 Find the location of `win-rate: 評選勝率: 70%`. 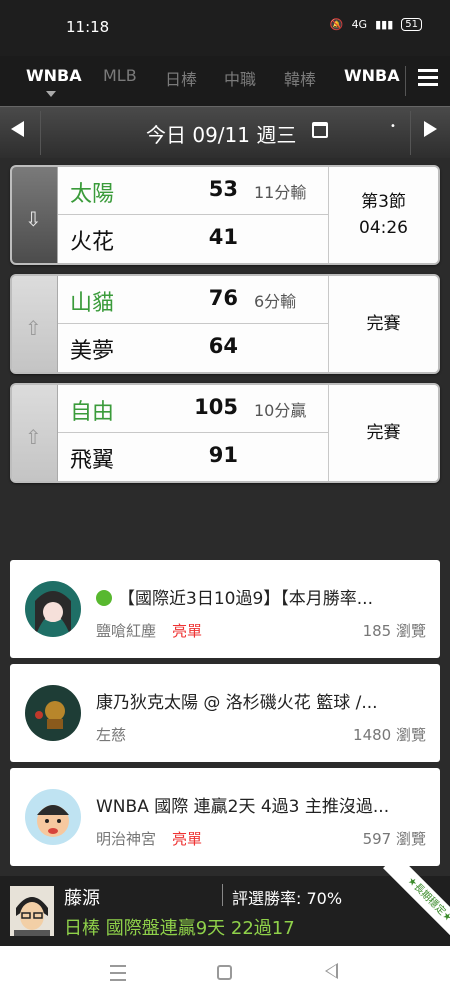

win-rate: 評選勝率: 70% is located at coordinates (287, 898).